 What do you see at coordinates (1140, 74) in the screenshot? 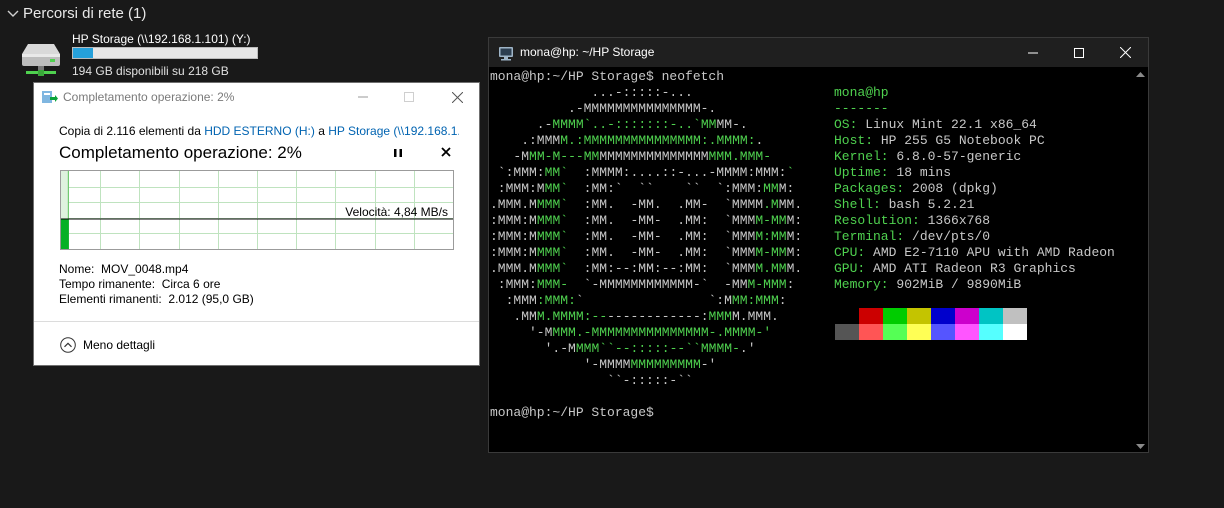
I see `scroll-up-icon` at bounding box center [1140, 74].